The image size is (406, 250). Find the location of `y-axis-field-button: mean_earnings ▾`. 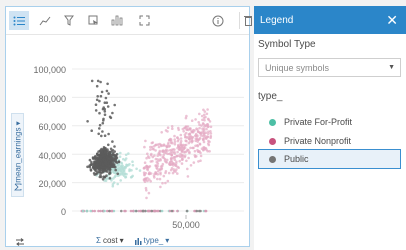

y-axis-field-button: mean_earnings ▾ is located at coordinates (17, 155).